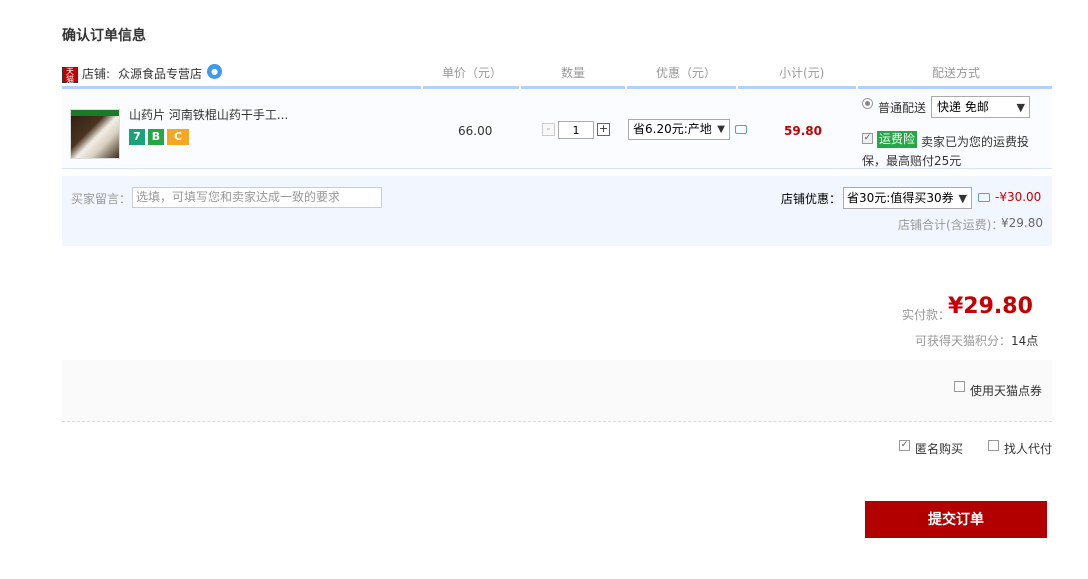 This screenshot has width=1088, height=579. Describe the element at coordinates (963, 107) in the screenshot. I see `shipping-method-value: 快递 免邮` at that location.